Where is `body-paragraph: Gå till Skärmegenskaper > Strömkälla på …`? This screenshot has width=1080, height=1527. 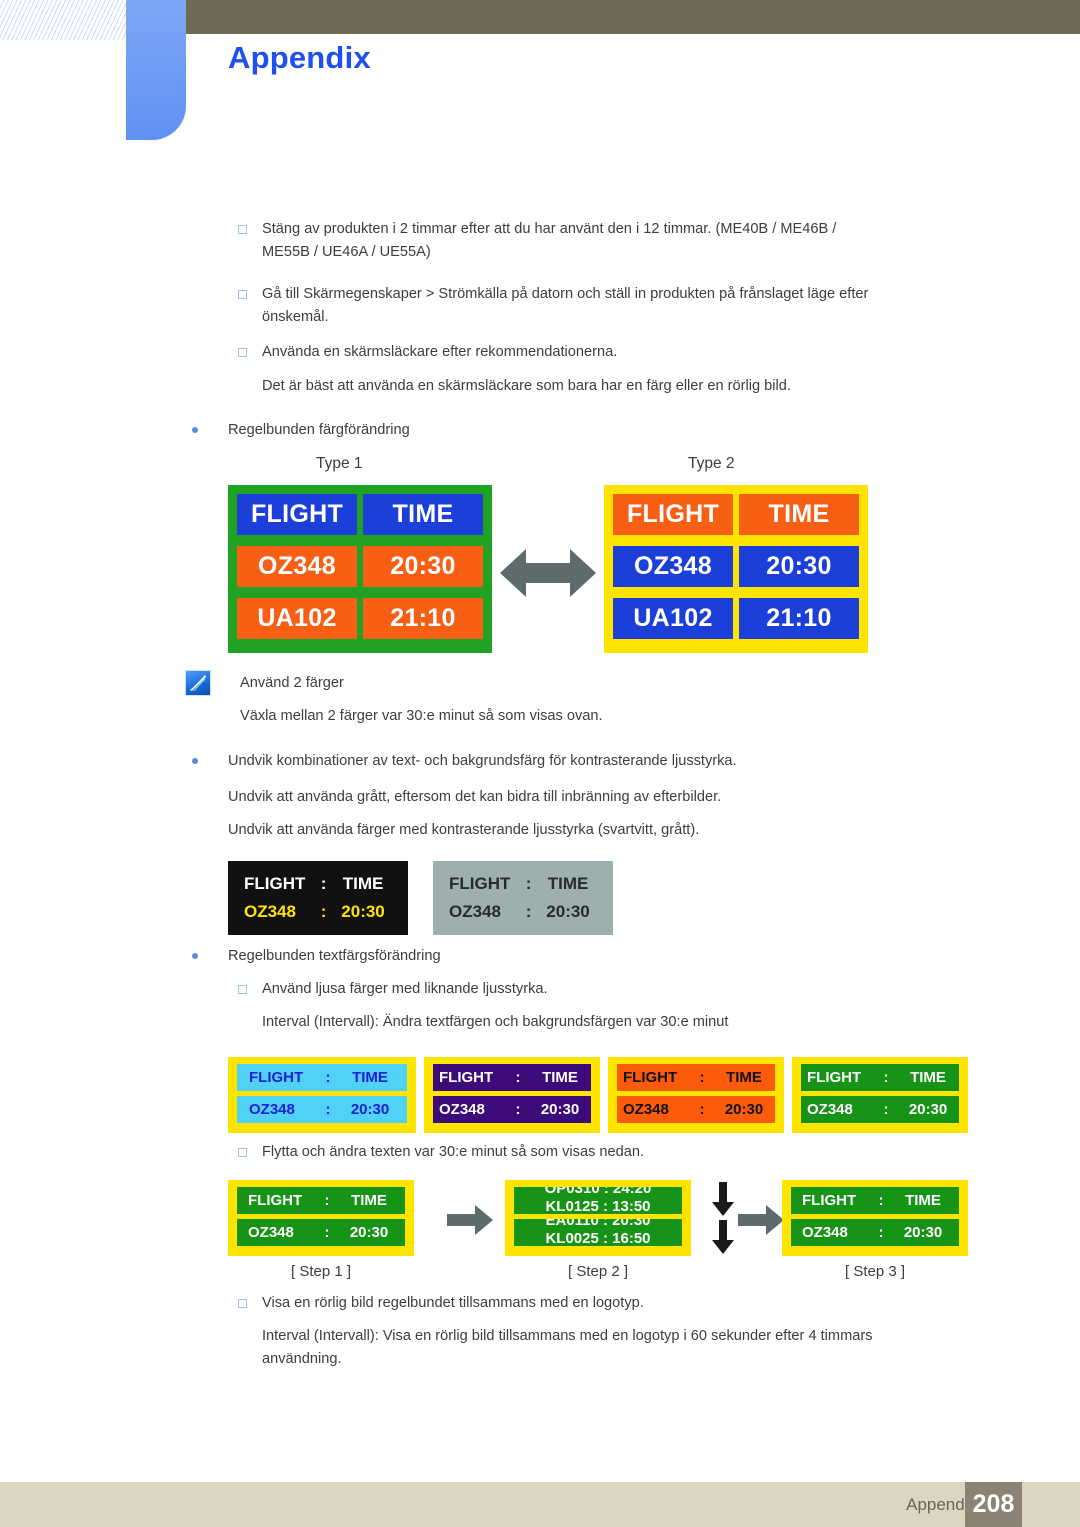 body-paragraph: Gå till Skärmegenskaper > Strömkälla på … is located at coordinates (565, 305).